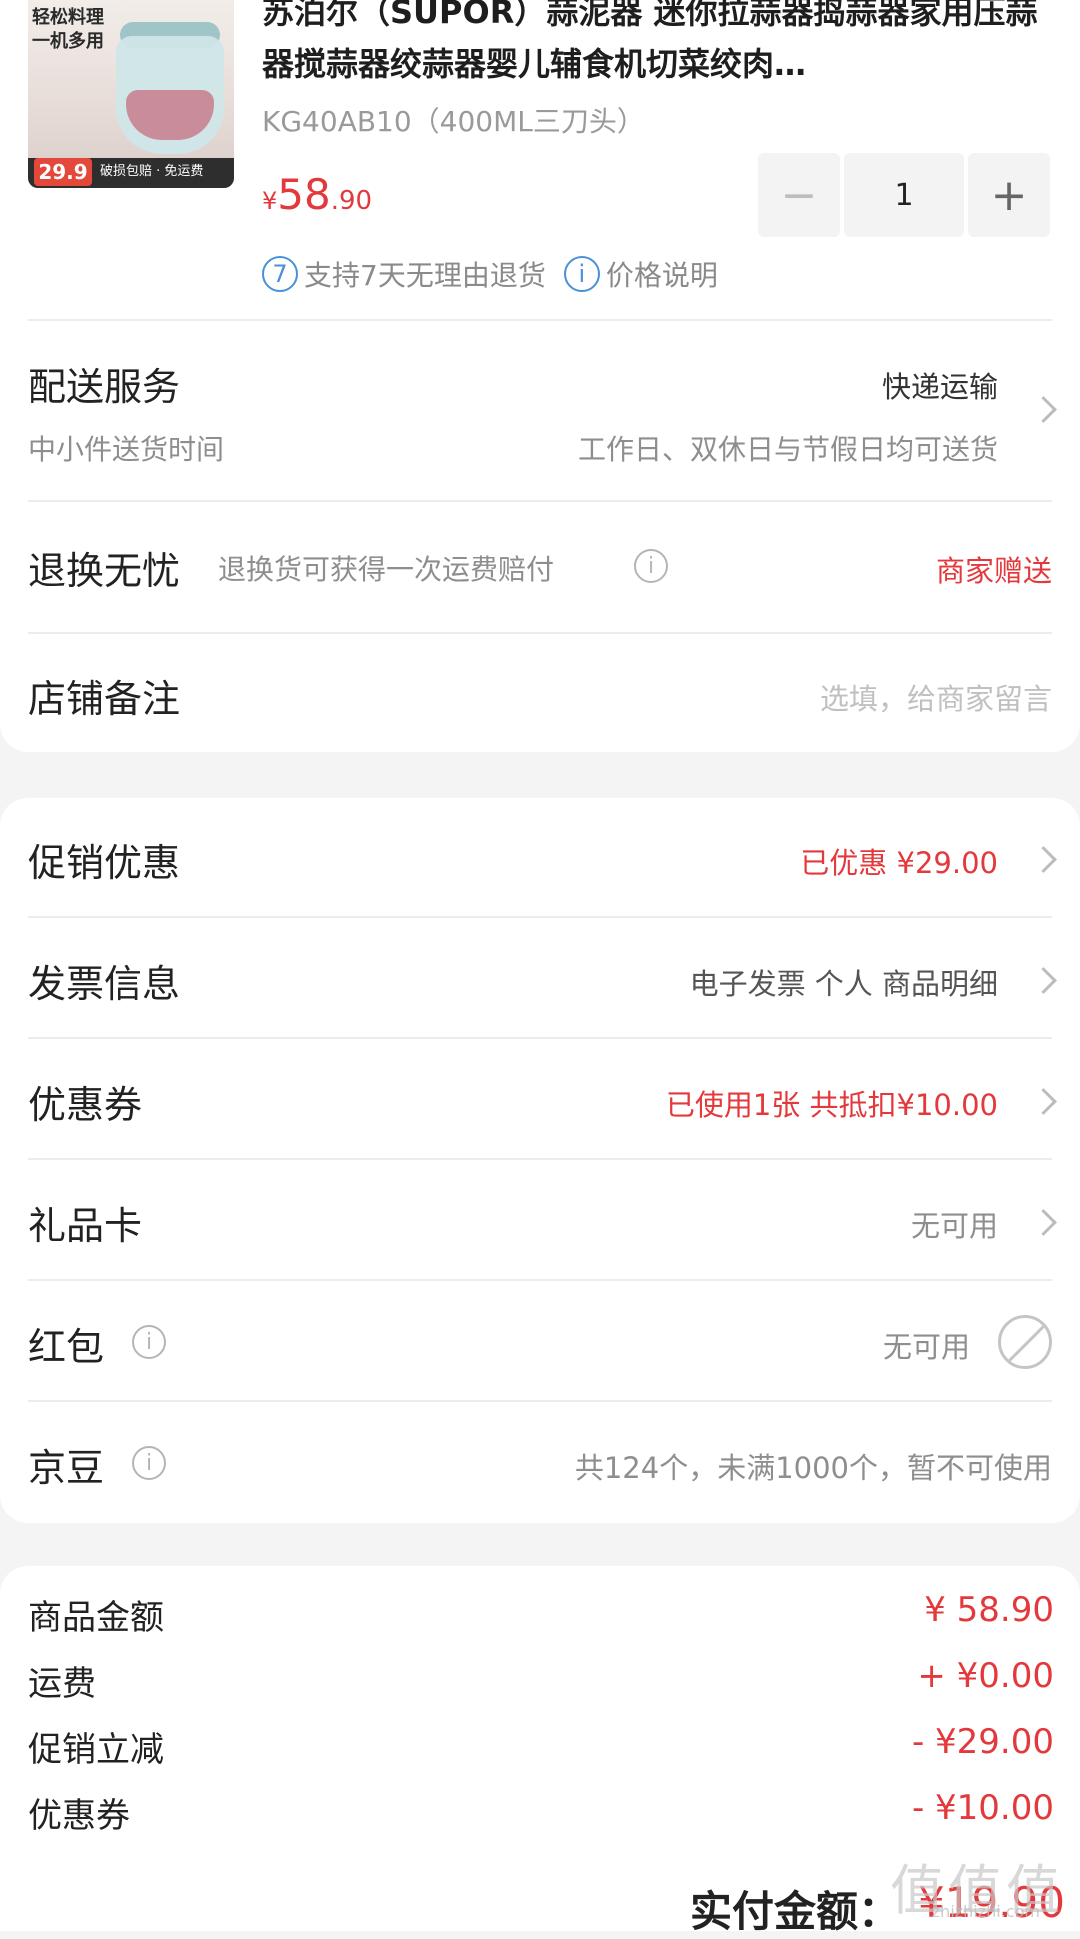 This screenshot has width=1080, height=1939. Describe the element at coordinates (936, 697) in the screenshot. I see `note-input: 选填，给商家留言` at that location.